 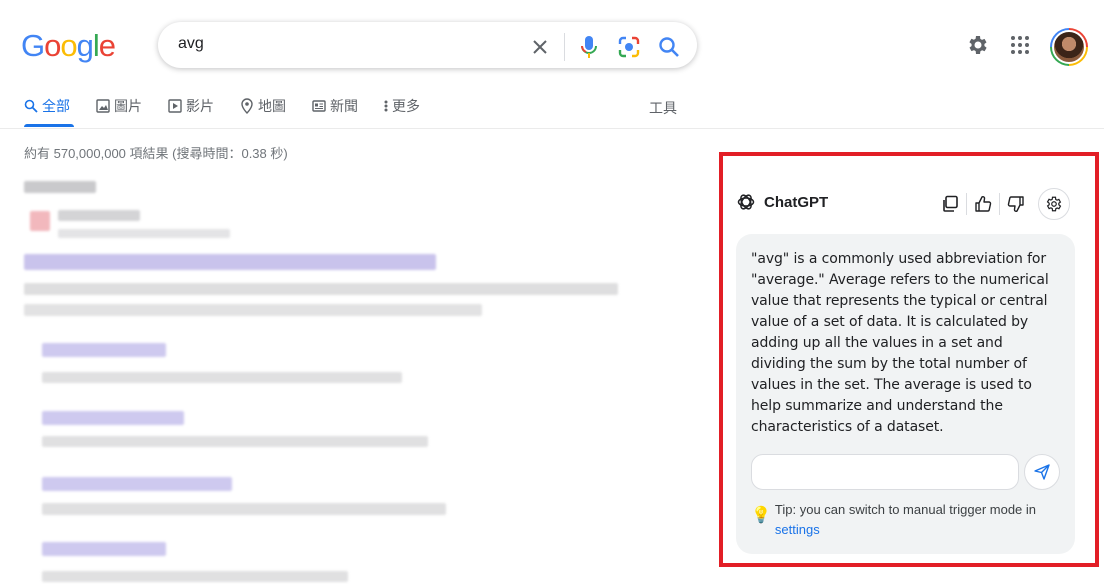 I want to click on lightbulb-icon: 💡, so click(x=761, y=515).